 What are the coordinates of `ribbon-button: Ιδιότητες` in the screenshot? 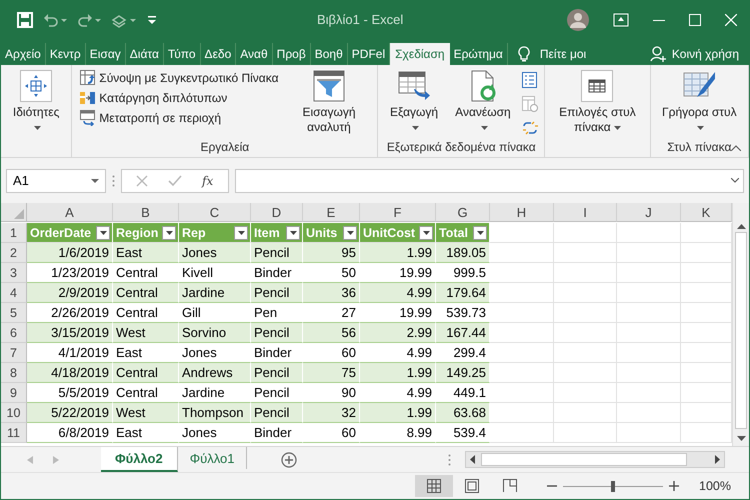 It's located at (36, 104).